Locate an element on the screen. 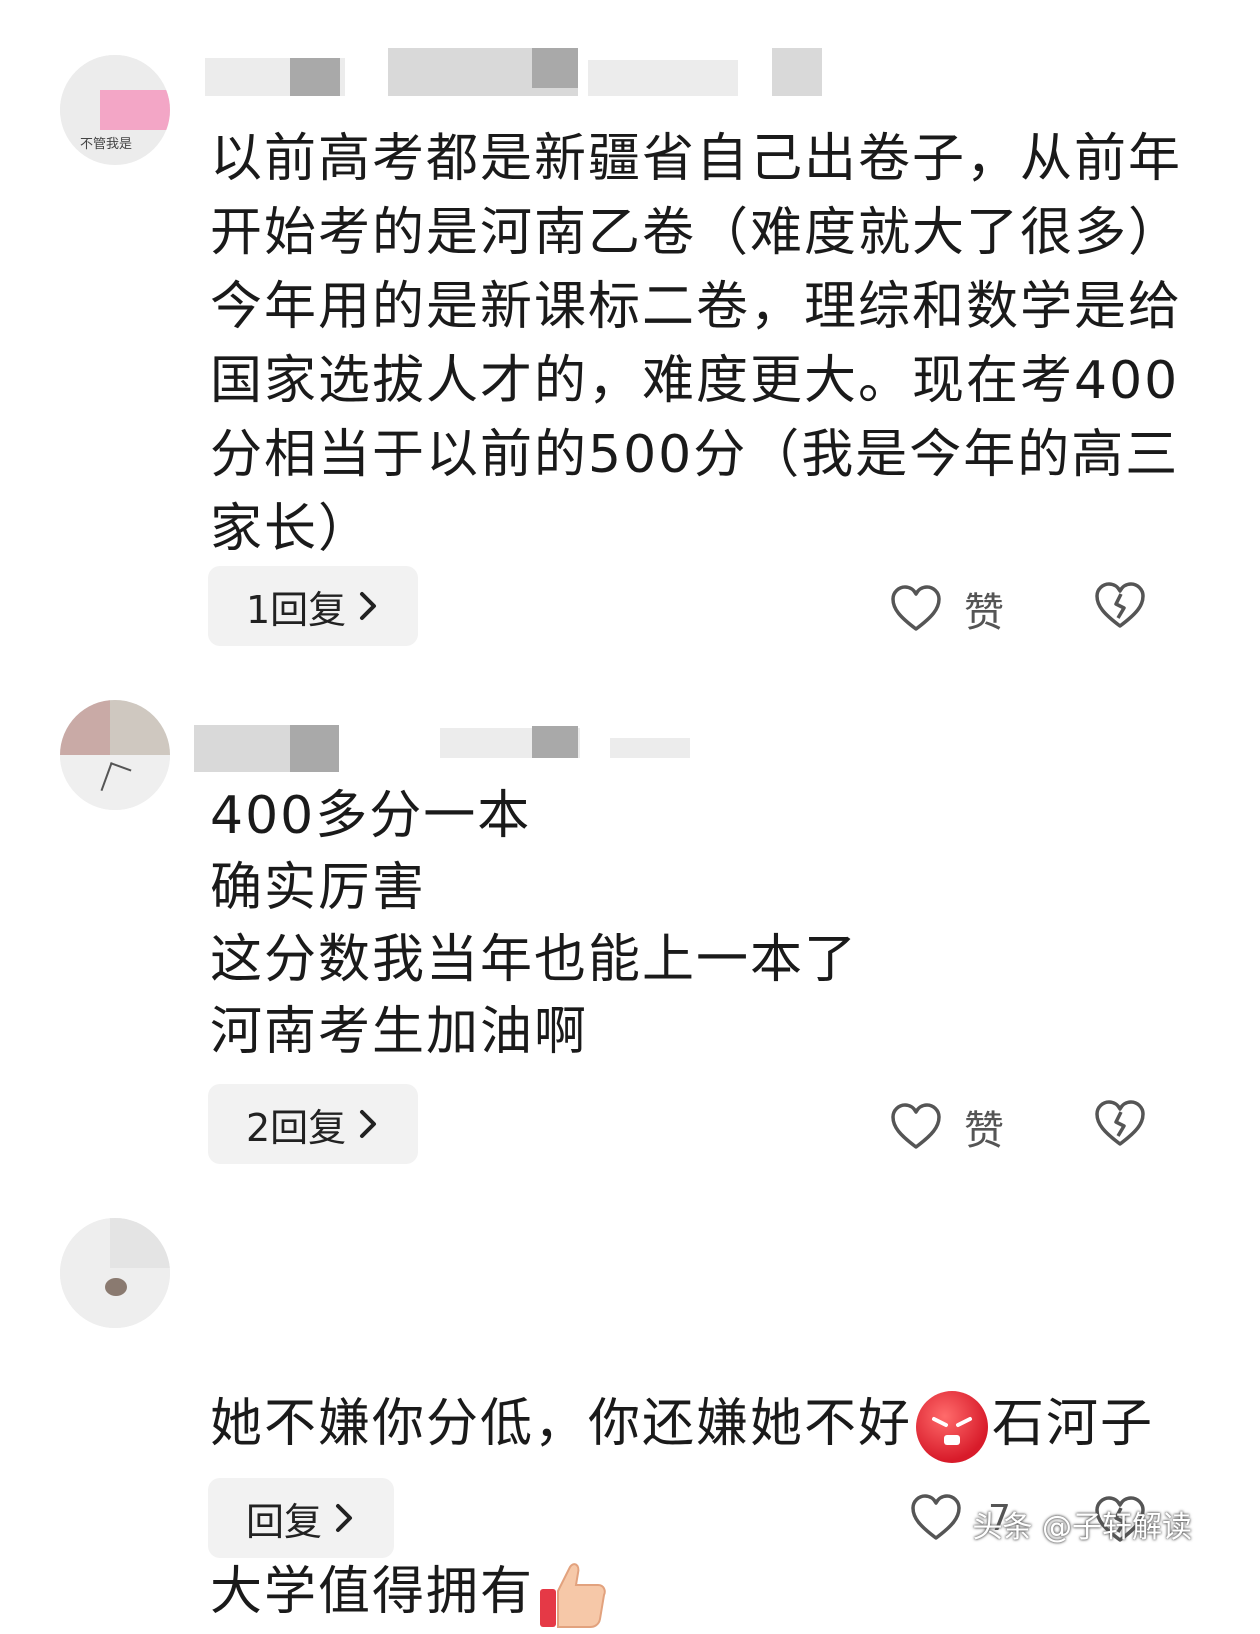 The width and height of the screenshot is (1260, 1634). comment-text-part: 石河子 is located at coordinates (1073, 1424).